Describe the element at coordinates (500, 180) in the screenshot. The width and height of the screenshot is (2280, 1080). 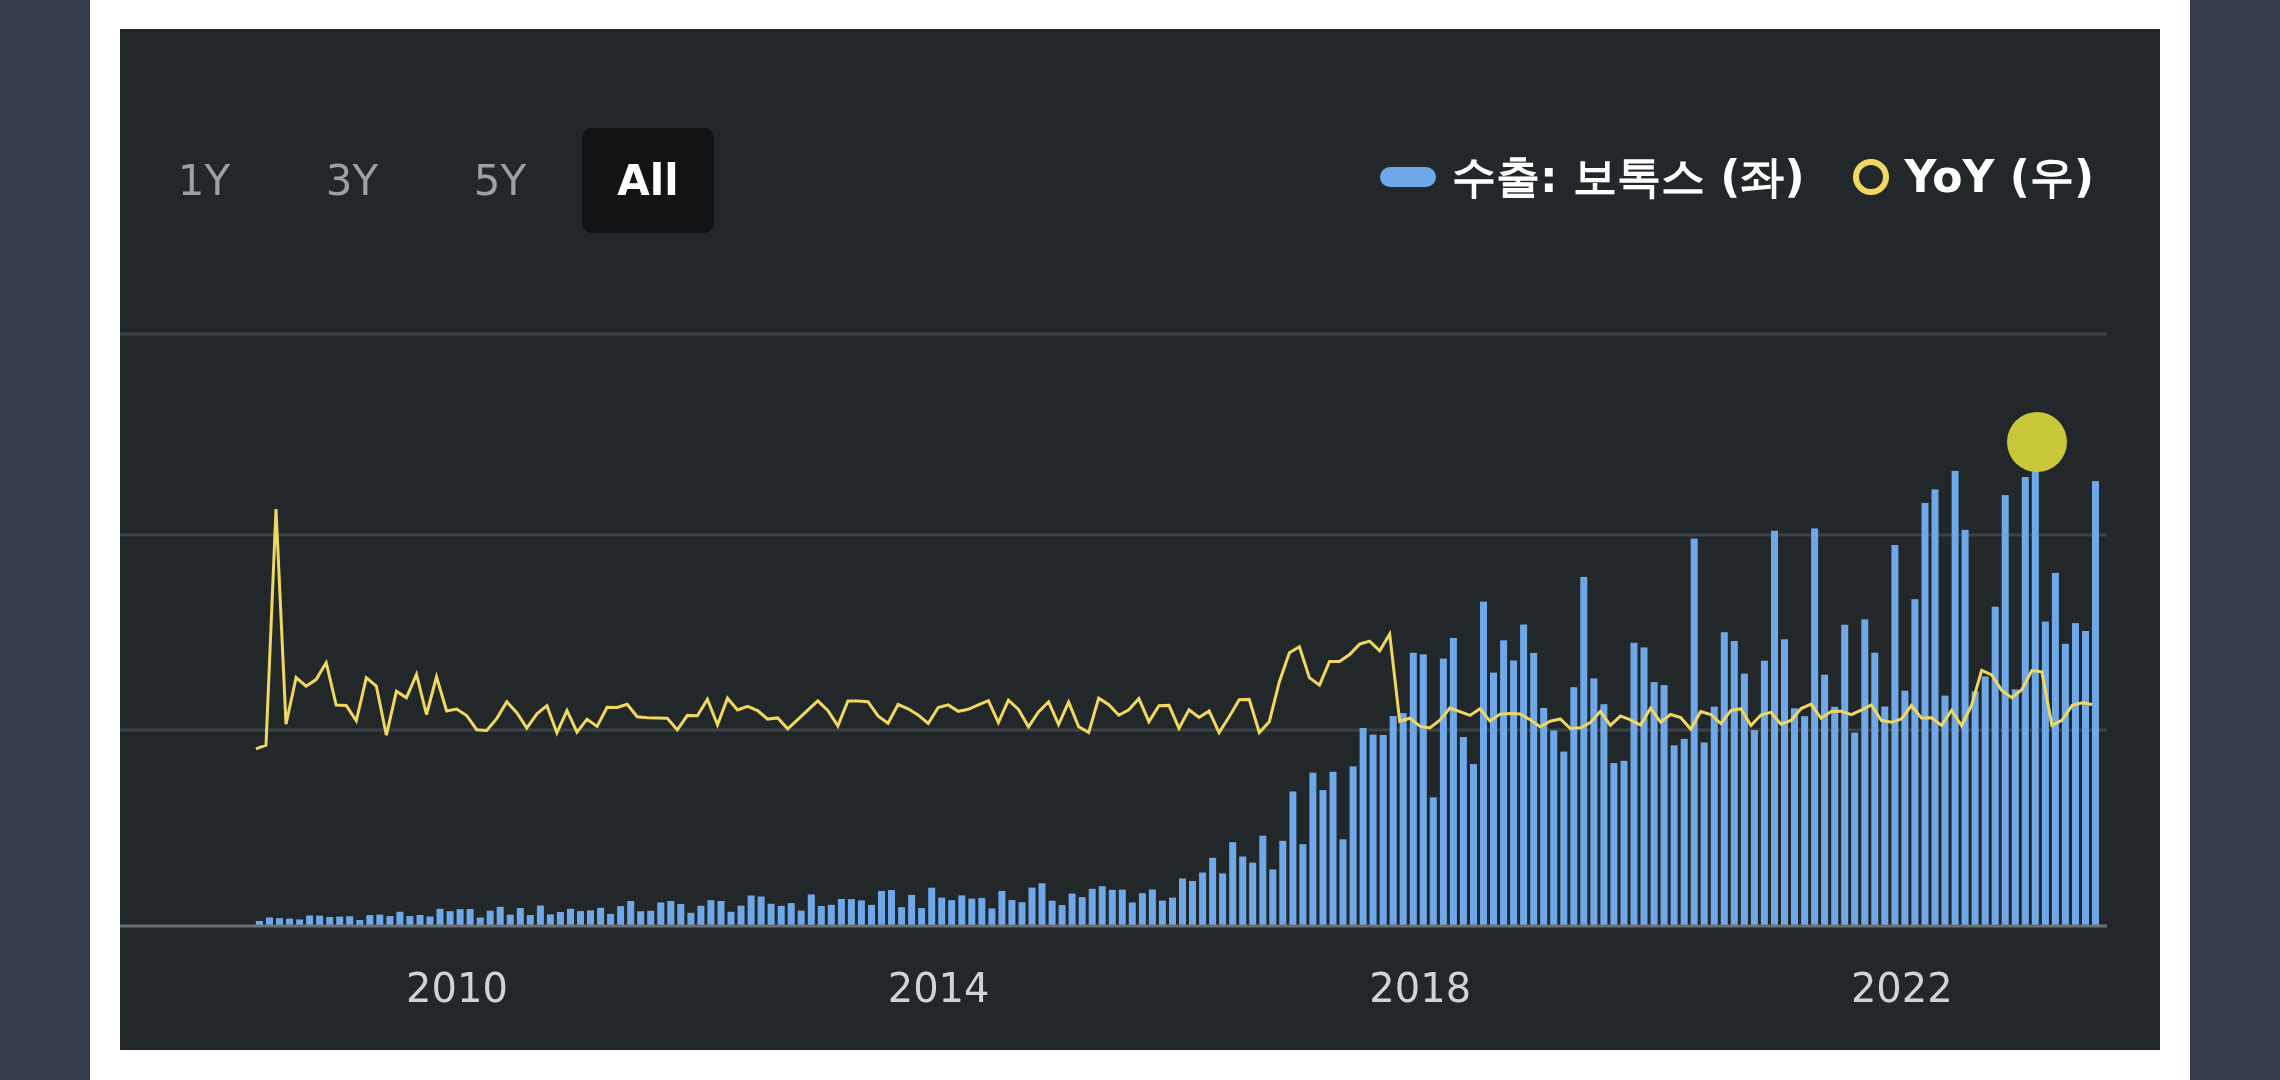
I see `range-tab: 5Y` at that location.